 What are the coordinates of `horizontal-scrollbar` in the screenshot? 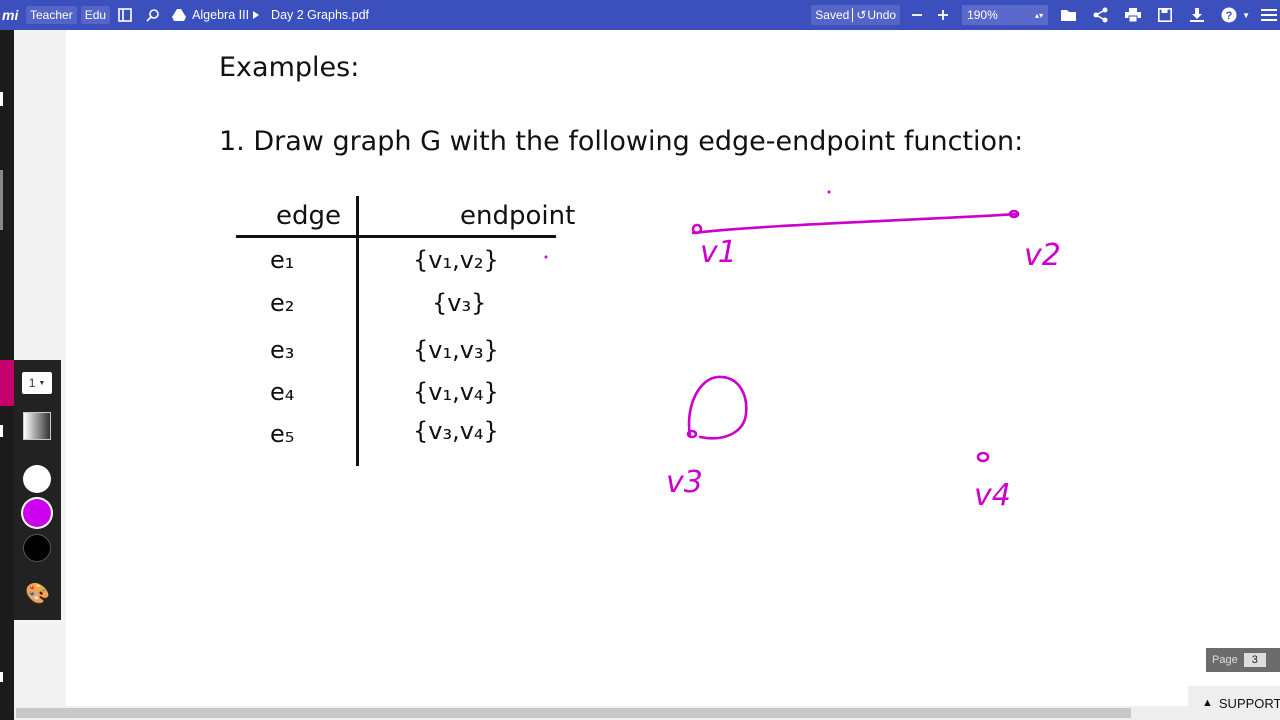 It's located at (647, 713).